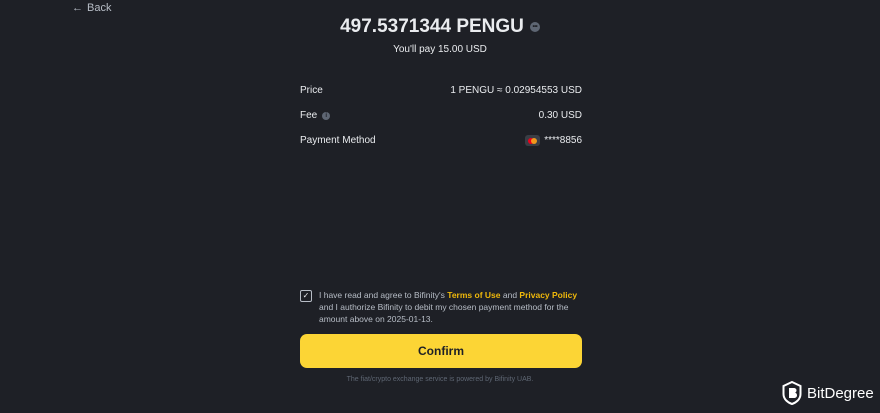 The width and height of the screenshot is (880, 413). I want to click on card-number: ****8856, so click(563, 140).